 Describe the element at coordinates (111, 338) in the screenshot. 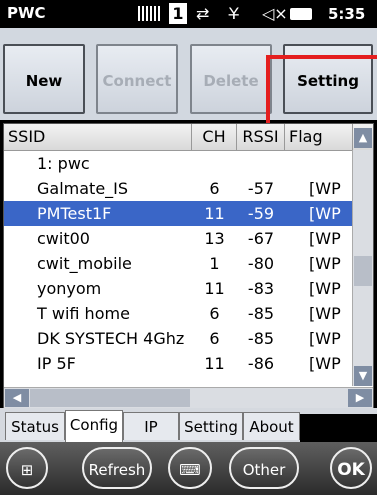

I see `ssid-cell: DK SYSTECH 4Ghz` at that location.